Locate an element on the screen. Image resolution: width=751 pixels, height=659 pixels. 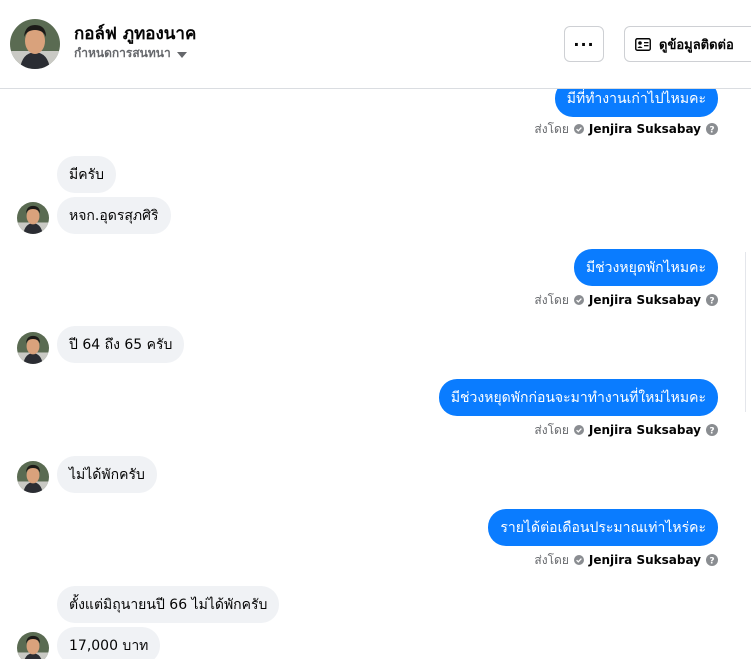
scrollbar is located at coordinates (748, 332).